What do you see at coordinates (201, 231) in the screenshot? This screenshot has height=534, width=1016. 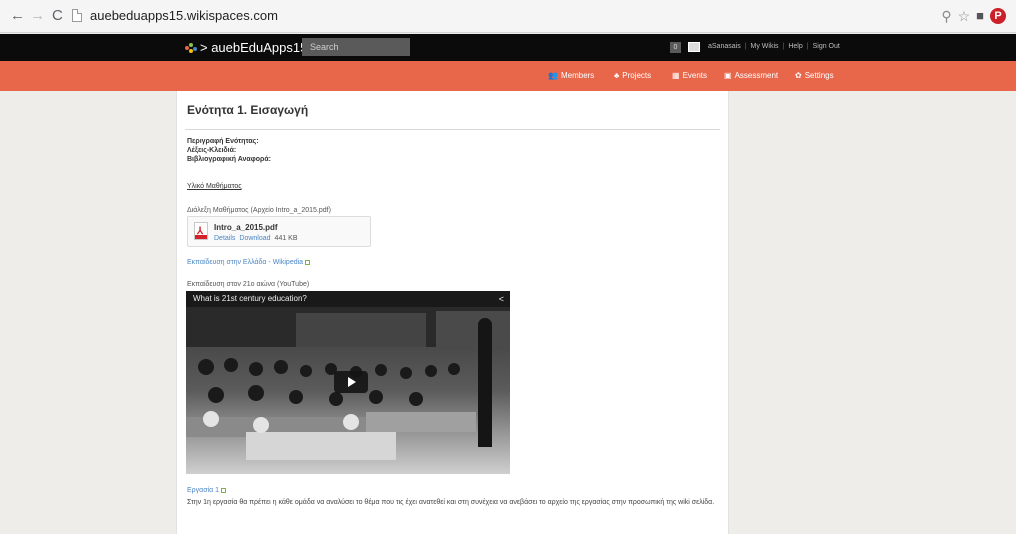 I see `pdf-file-icon: ⅄` at bounding box center [201, 231].